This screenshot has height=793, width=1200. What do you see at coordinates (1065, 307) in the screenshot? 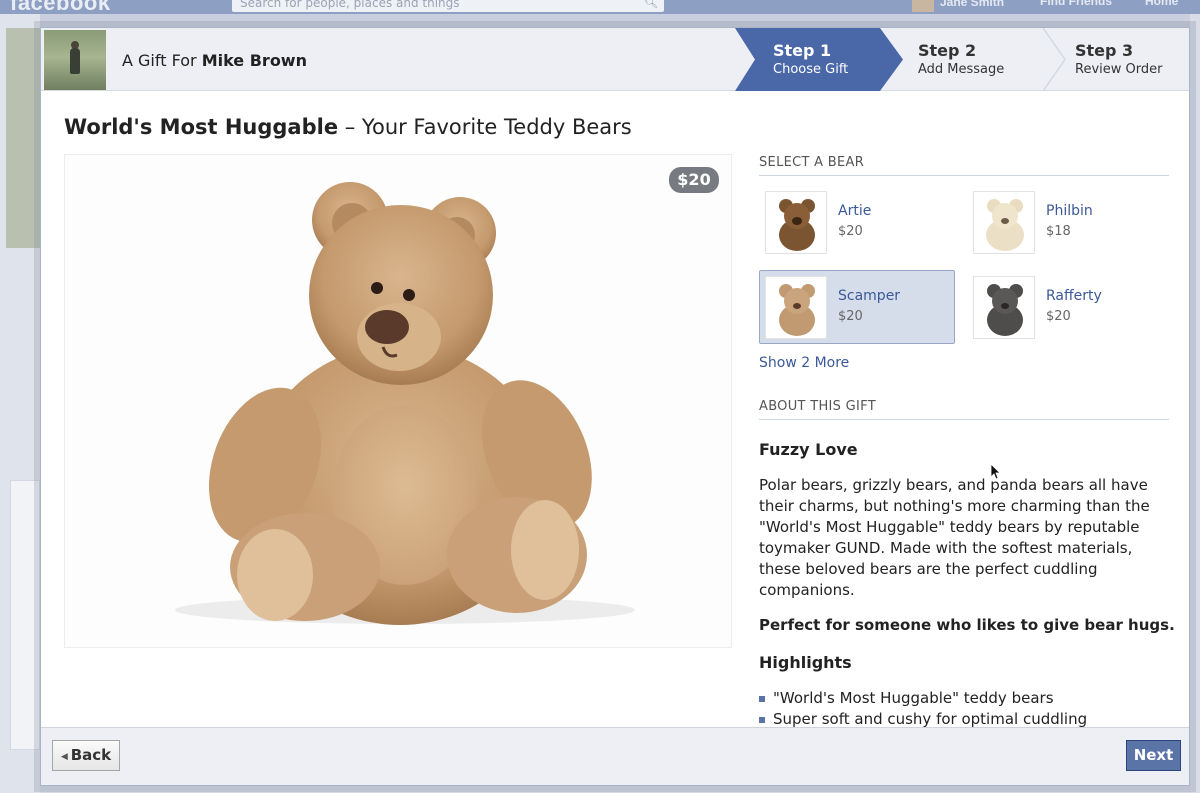
I see `bear-option-rafferty: Rafferty $20` at bounding box center [1065, 307].